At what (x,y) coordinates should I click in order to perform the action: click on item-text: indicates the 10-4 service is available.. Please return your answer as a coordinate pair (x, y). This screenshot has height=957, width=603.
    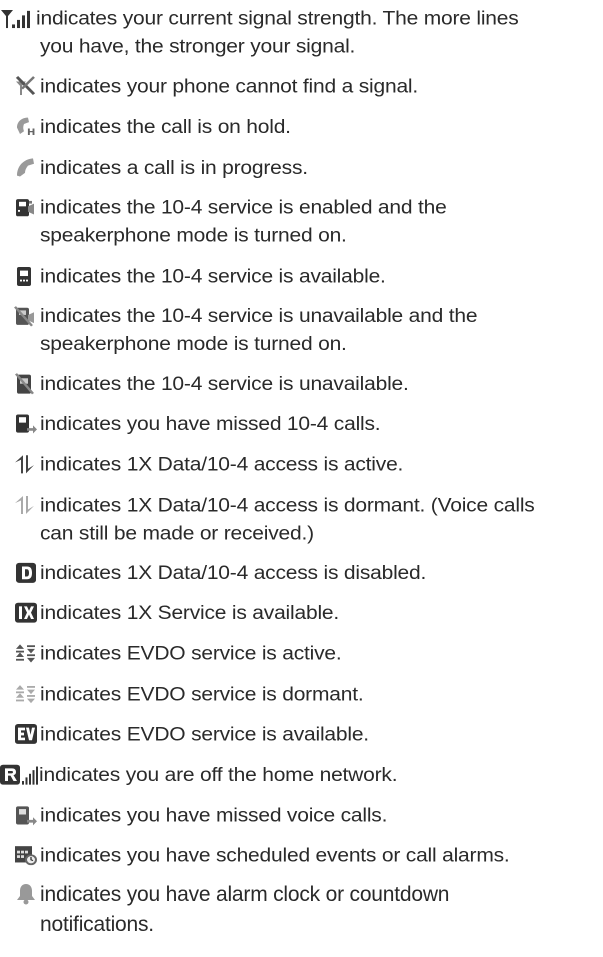
    Looking at the image, I should click on (213, 276).